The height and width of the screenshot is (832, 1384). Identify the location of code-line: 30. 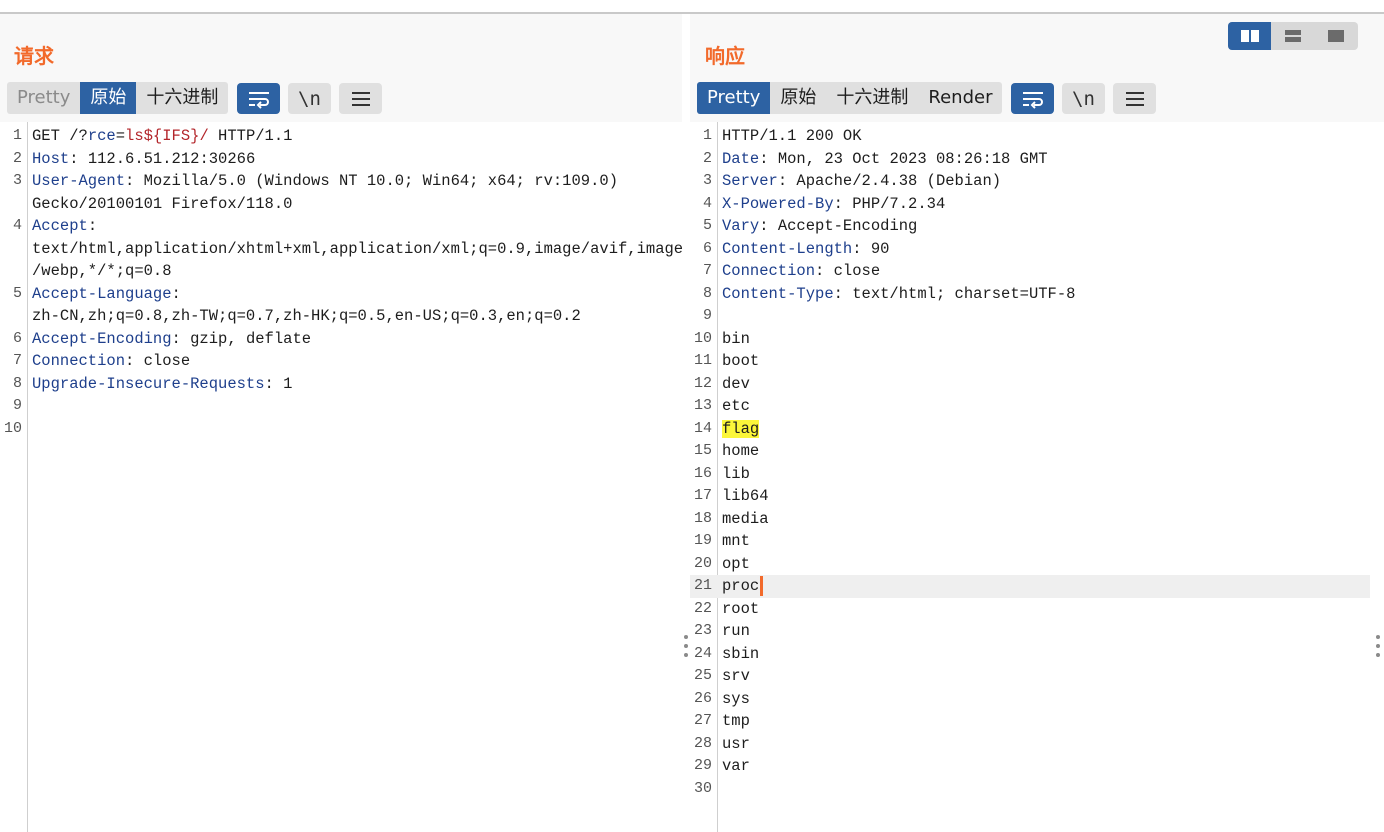
(1030, 789).